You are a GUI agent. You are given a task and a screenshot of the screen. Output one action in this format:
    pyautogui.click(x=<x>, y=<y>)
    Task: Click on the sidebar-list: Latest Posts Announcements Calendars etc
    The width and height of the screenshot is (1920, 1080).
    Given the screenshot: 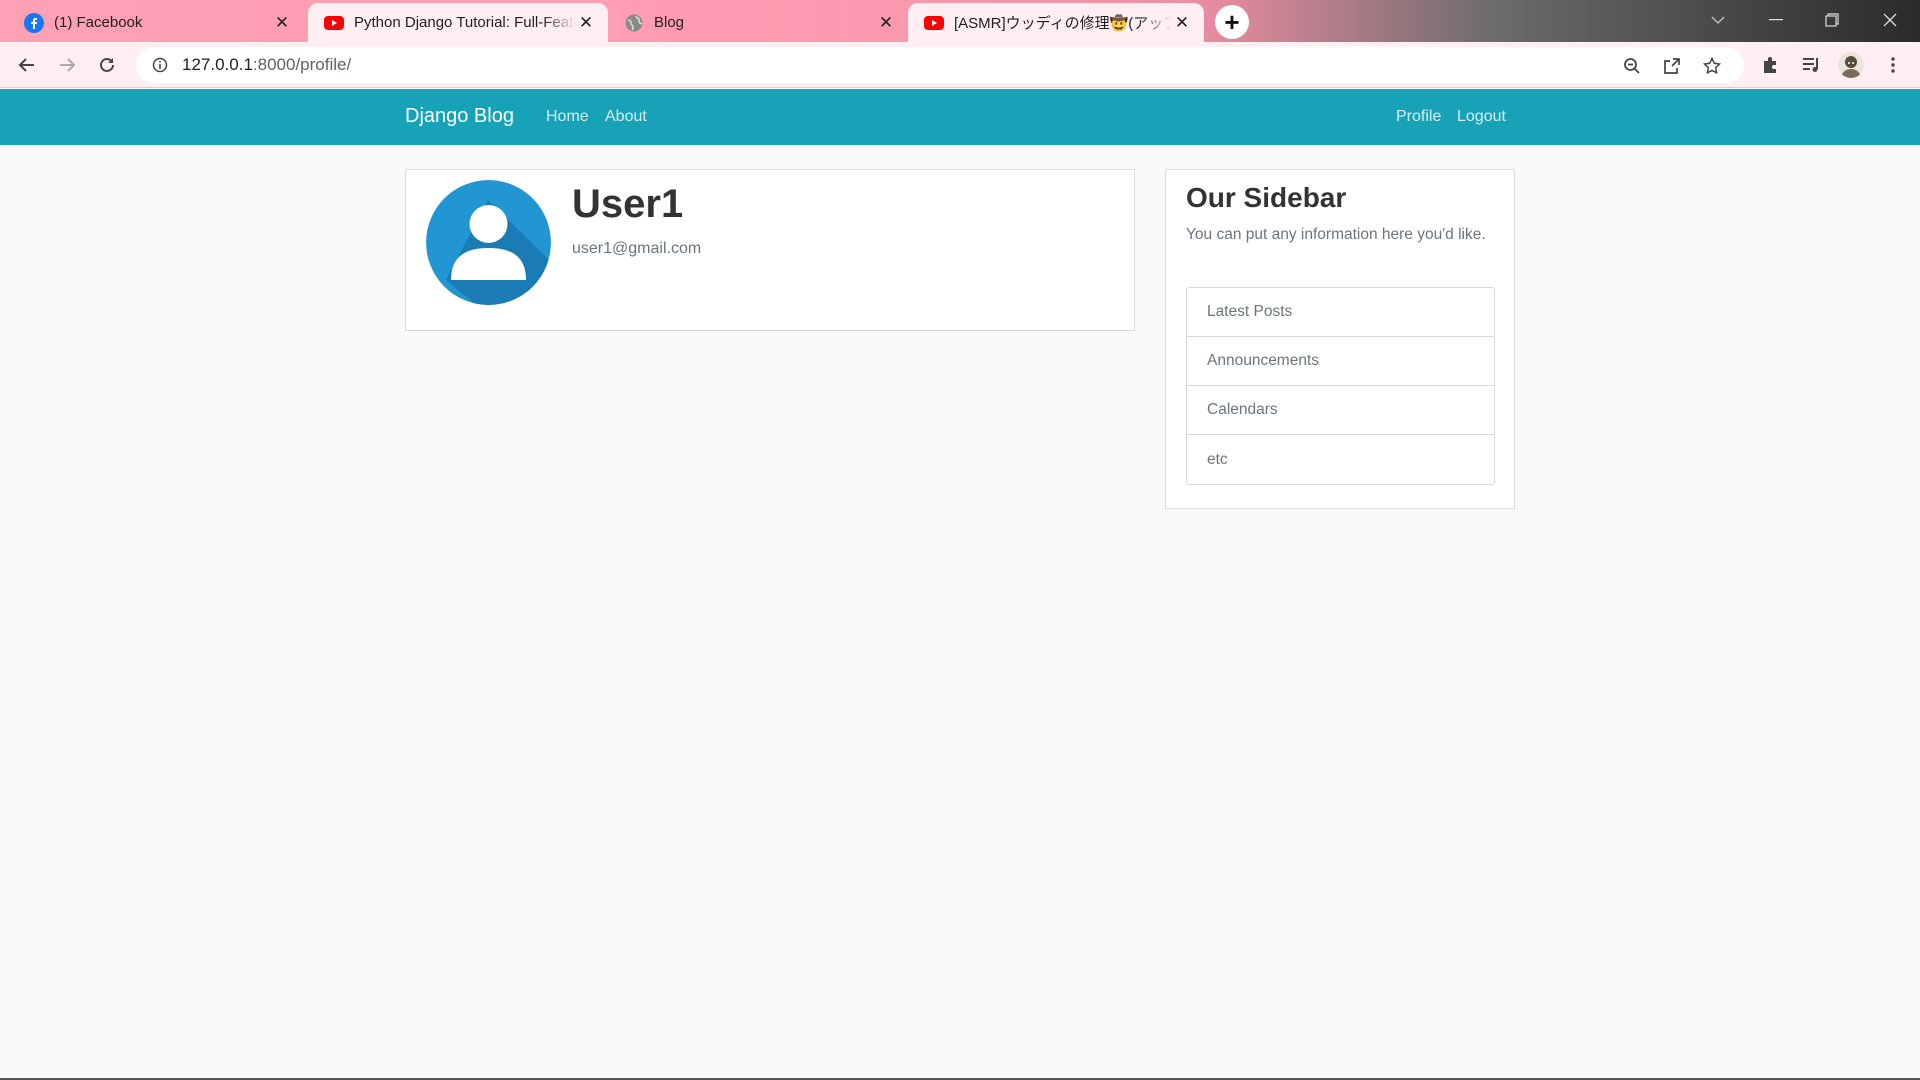 What is the action you would take?
    pyautogui.click(x=1340, y=386)
    